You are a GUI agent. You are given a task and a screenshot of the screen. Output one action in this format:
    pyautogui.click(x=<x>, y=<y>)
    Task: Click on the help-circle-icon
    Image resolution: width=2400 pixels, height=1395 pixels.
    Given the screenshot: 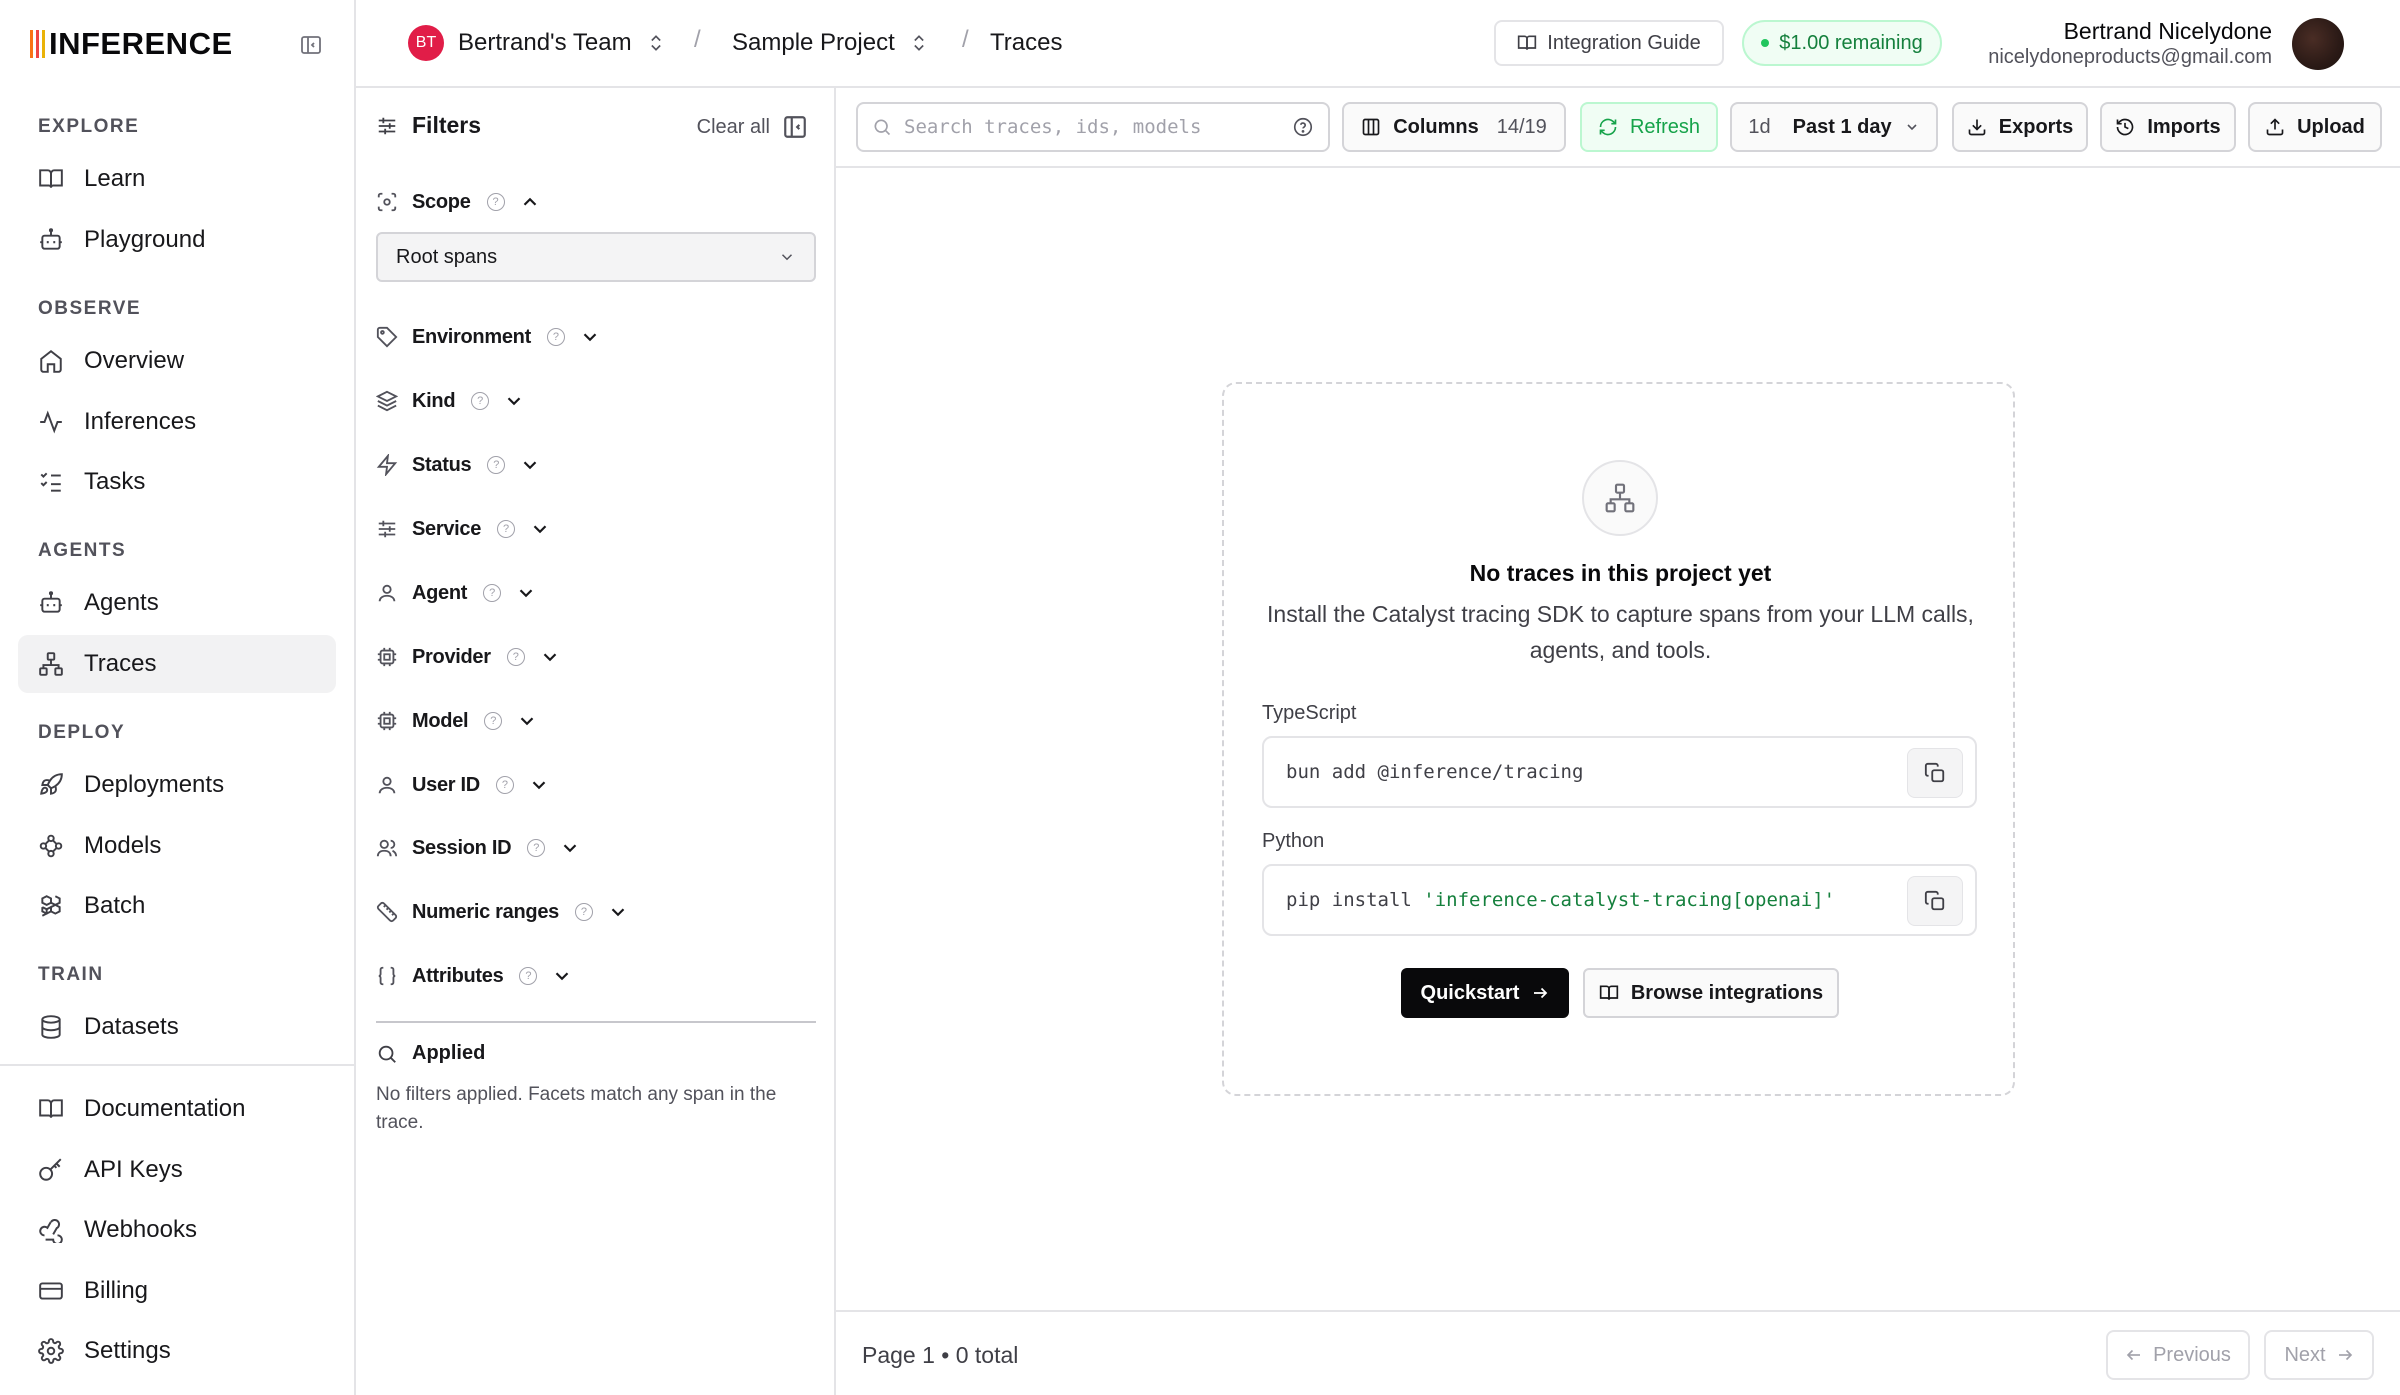 What is the action you would take?
    pyautogui.click(x=1303, y=127)
    